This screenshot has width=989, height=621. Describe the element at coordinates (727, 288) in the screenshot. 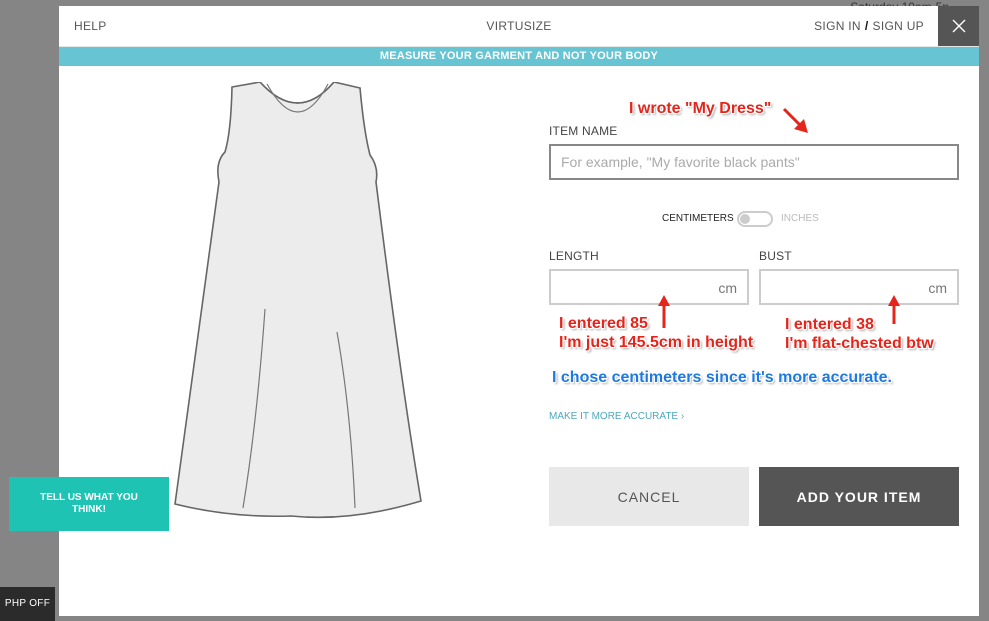

I see `length-unit: cm` at that location.